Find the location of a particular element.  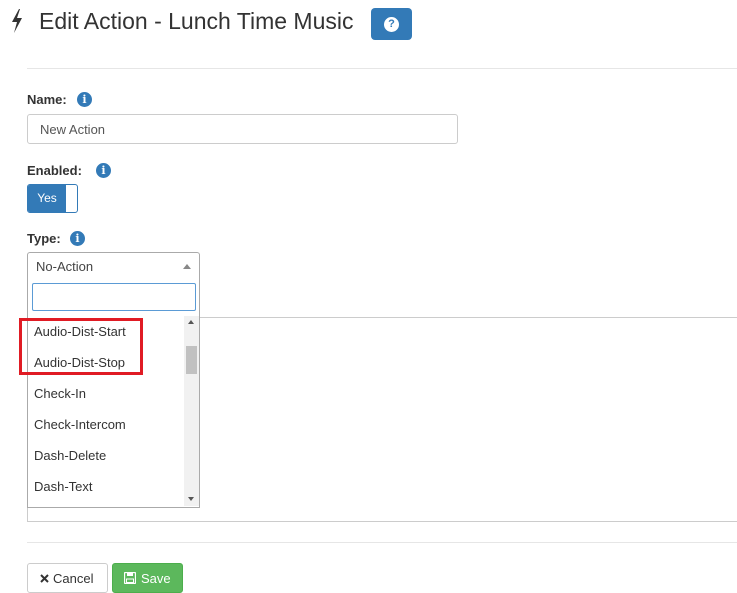

question-circle-icon: ? is located at coordinates (391, 24).